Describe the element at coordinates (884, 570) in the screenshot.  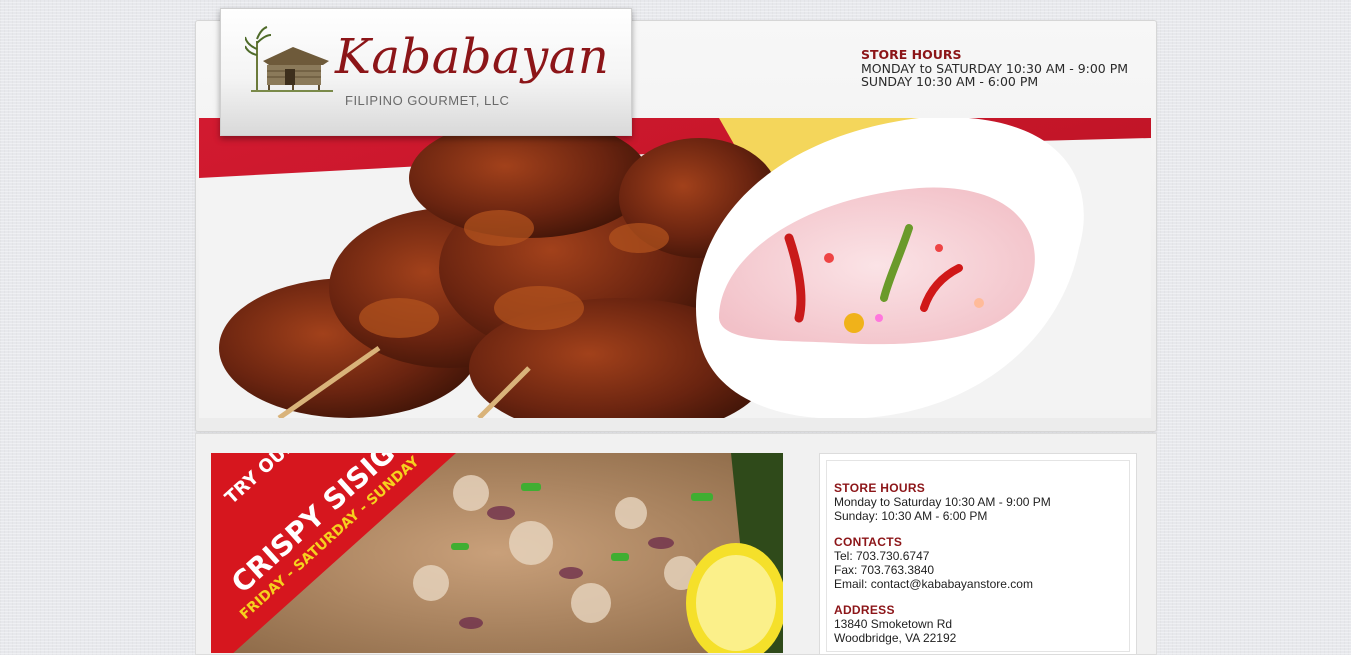
I see `contact-fax: Fax: 703.763.3840` at that location.